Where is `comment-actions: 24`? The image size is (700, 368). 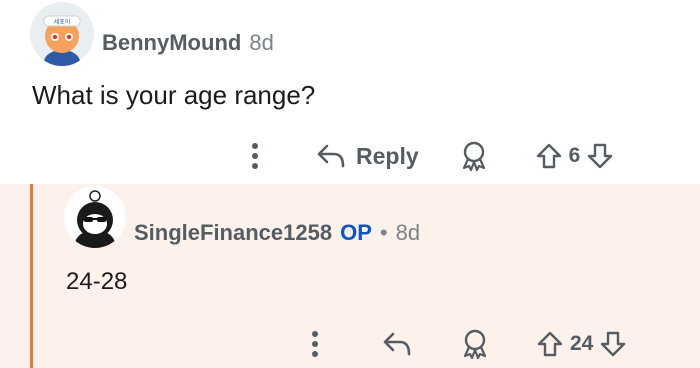
comment-actions: 24 is located at coordinates (468, 344).